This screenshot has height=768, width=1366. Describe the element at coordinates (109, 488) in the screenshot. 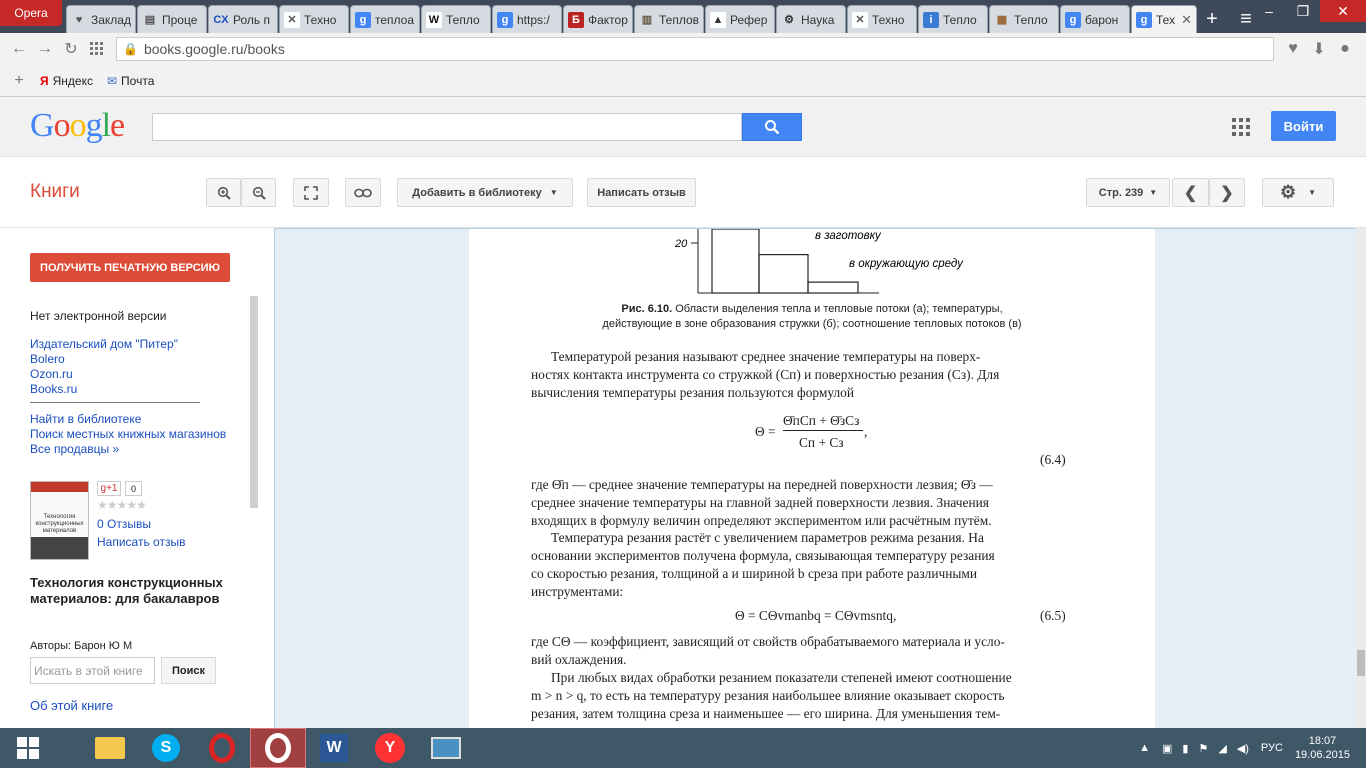

I see `gplus-button: g+1` at that location.